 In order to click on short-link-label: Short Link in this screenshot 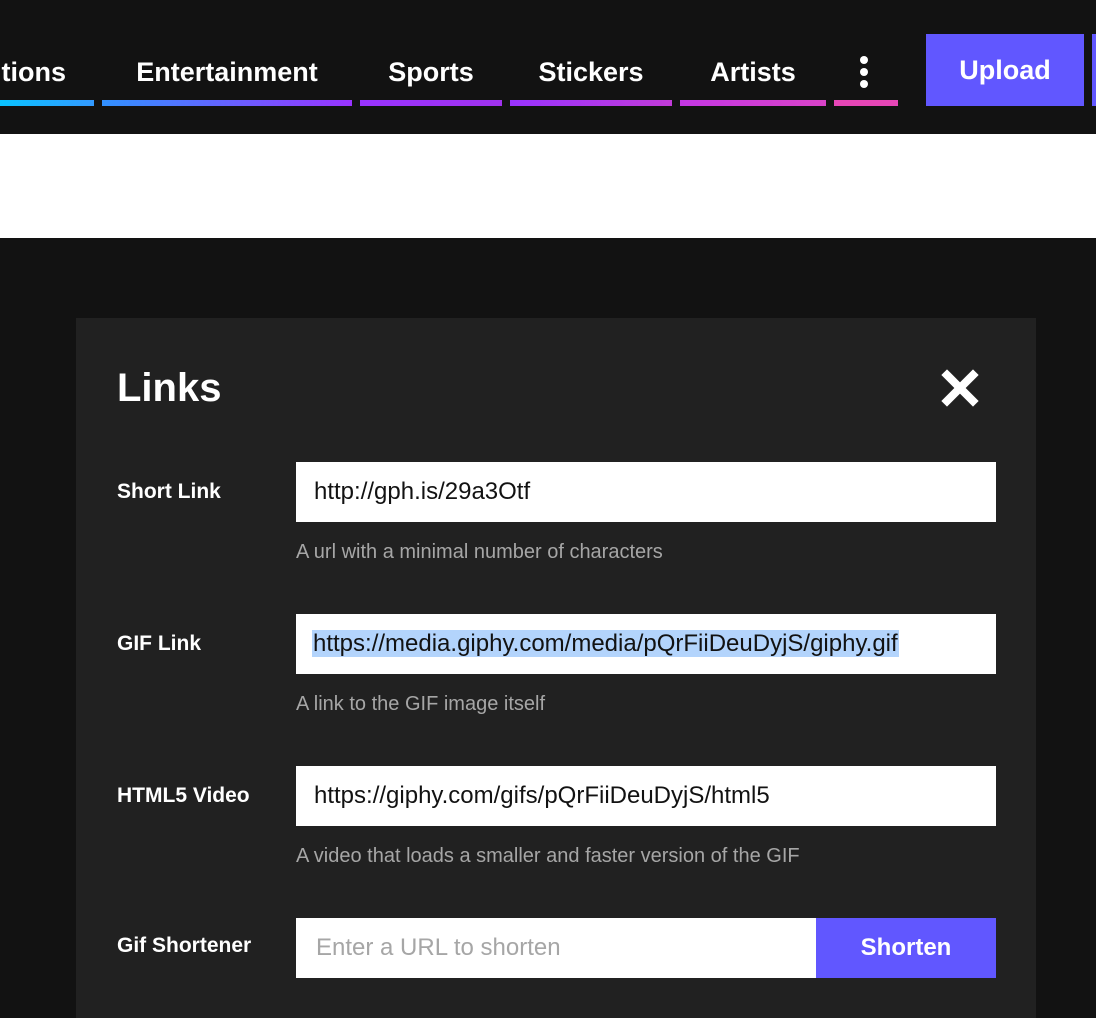, I will do `click(169, 491)`.